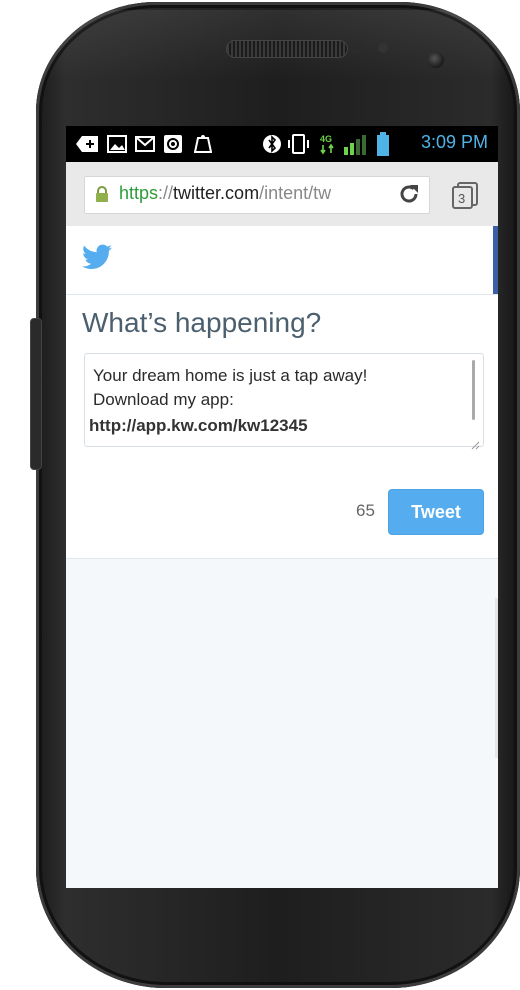 The height and width of the screenshot is (990, 520). Describe the element at coordinates (230, 375) in the screenshot. I see `tweet-text-line: Your dream home is just a tap away!` at that location.